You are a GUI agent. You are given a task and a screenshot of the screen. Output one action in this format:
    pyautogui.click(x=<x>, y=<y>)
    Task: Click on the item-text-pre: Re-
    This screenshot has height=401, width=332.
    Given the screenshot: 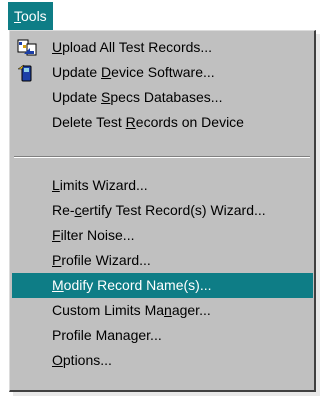 What is the action you would take?
    pyautogui.click(x=63, y=210)
    